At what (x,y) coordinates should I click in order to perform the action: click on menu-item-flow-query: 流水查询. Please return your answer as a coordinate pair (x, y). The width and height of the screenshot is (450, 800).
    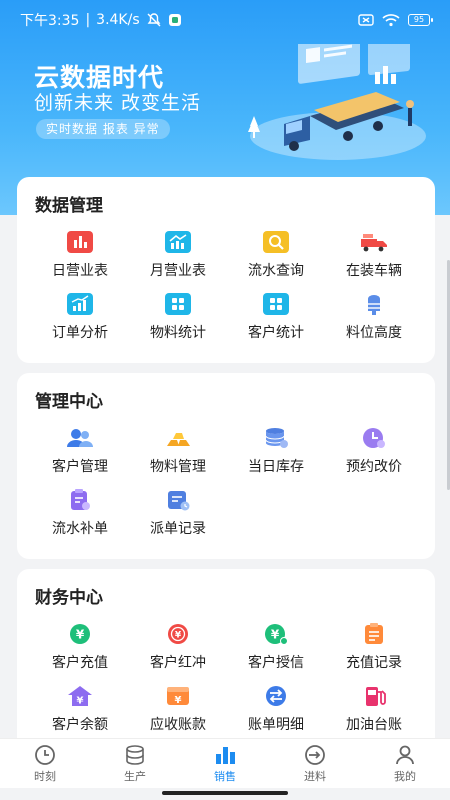
    Looking at the image, I should click on (276, 254).